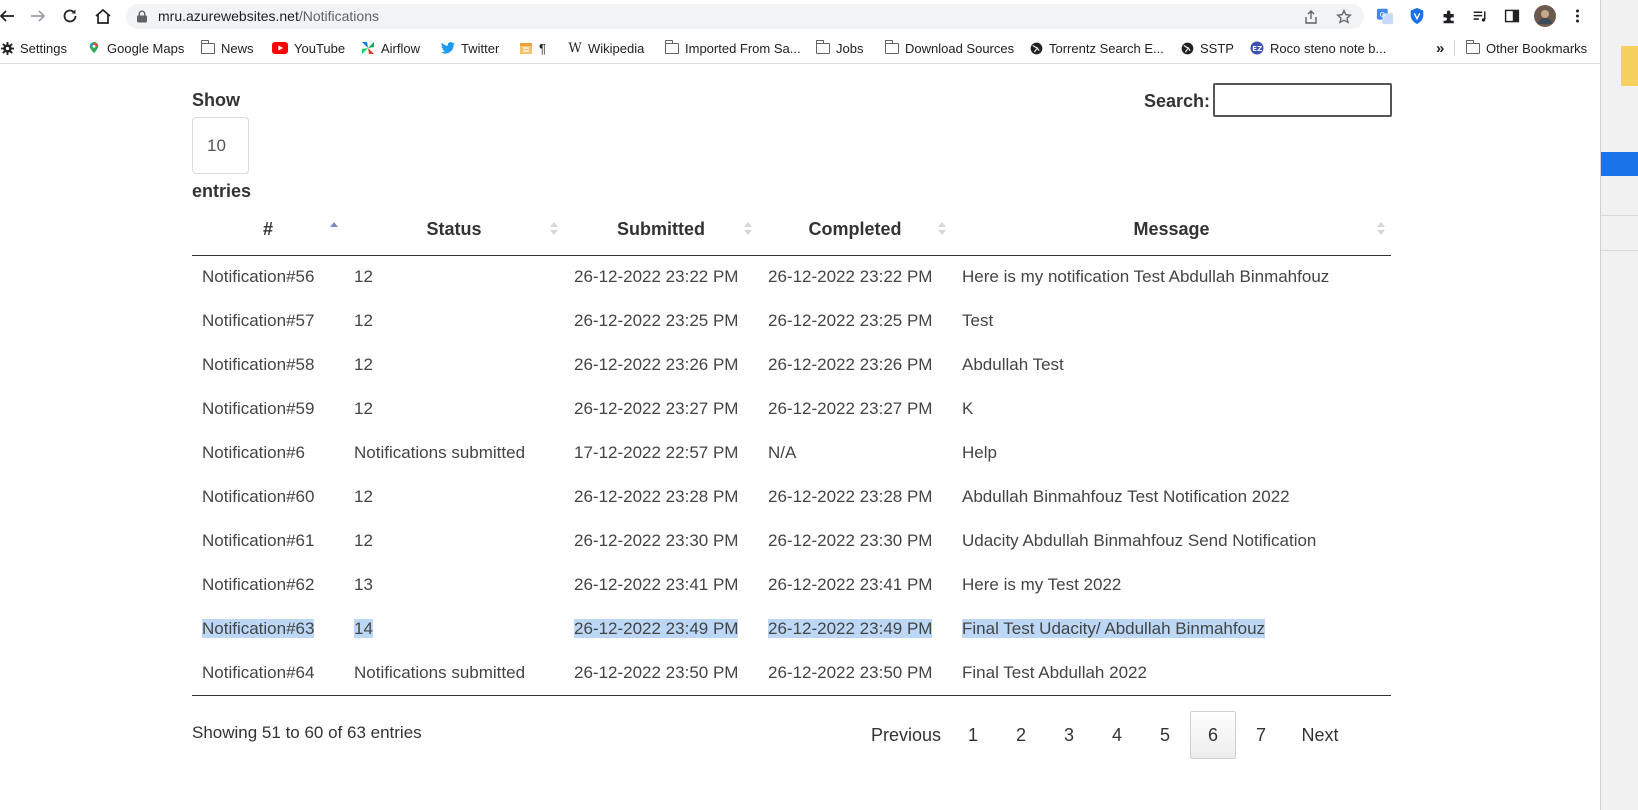 The height and width of the screenshot is (810, 1638). Describe the element at coordinates (1261, 735) in the screenshot. I see `pagination-page-7: 7` at that location.